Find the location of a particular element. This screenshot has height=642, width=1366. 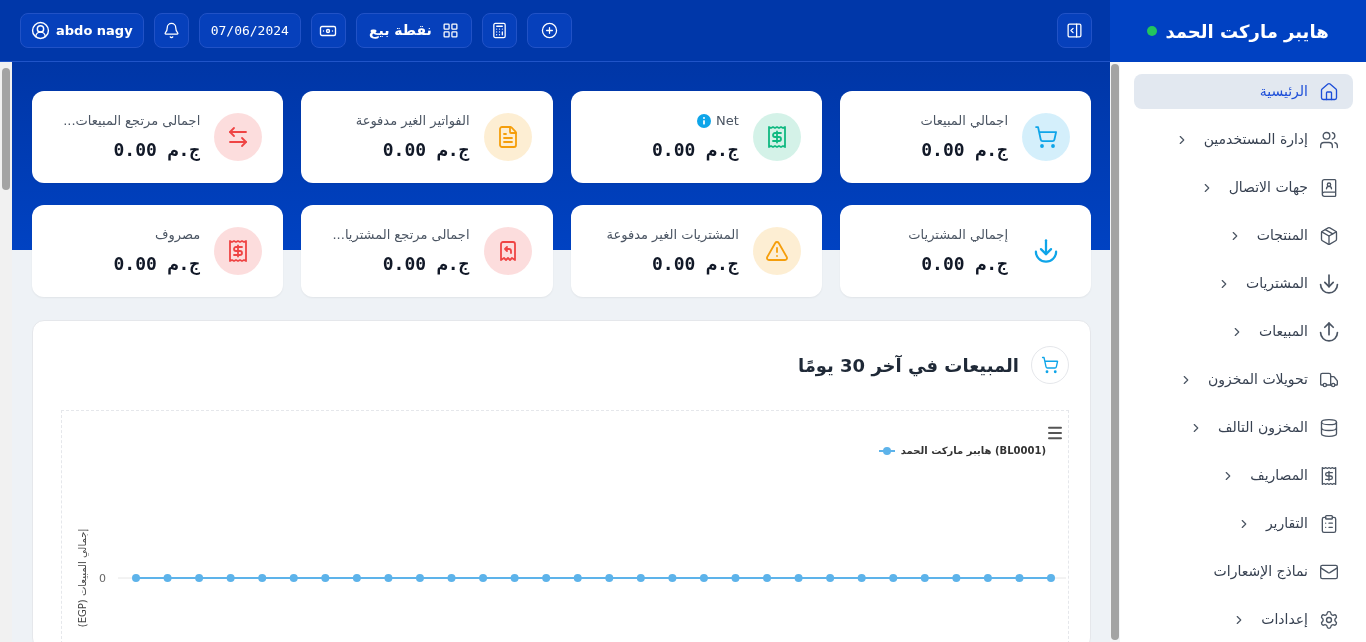

scrollbar-thumb is located at coordinates (6, 129).